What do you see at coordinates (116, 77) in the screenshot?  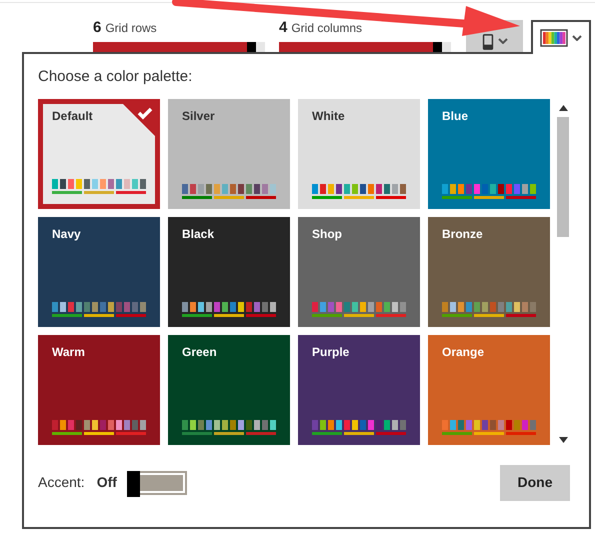 I see `panel-title: Choose a color palette:` at bounding box center [116, 77].